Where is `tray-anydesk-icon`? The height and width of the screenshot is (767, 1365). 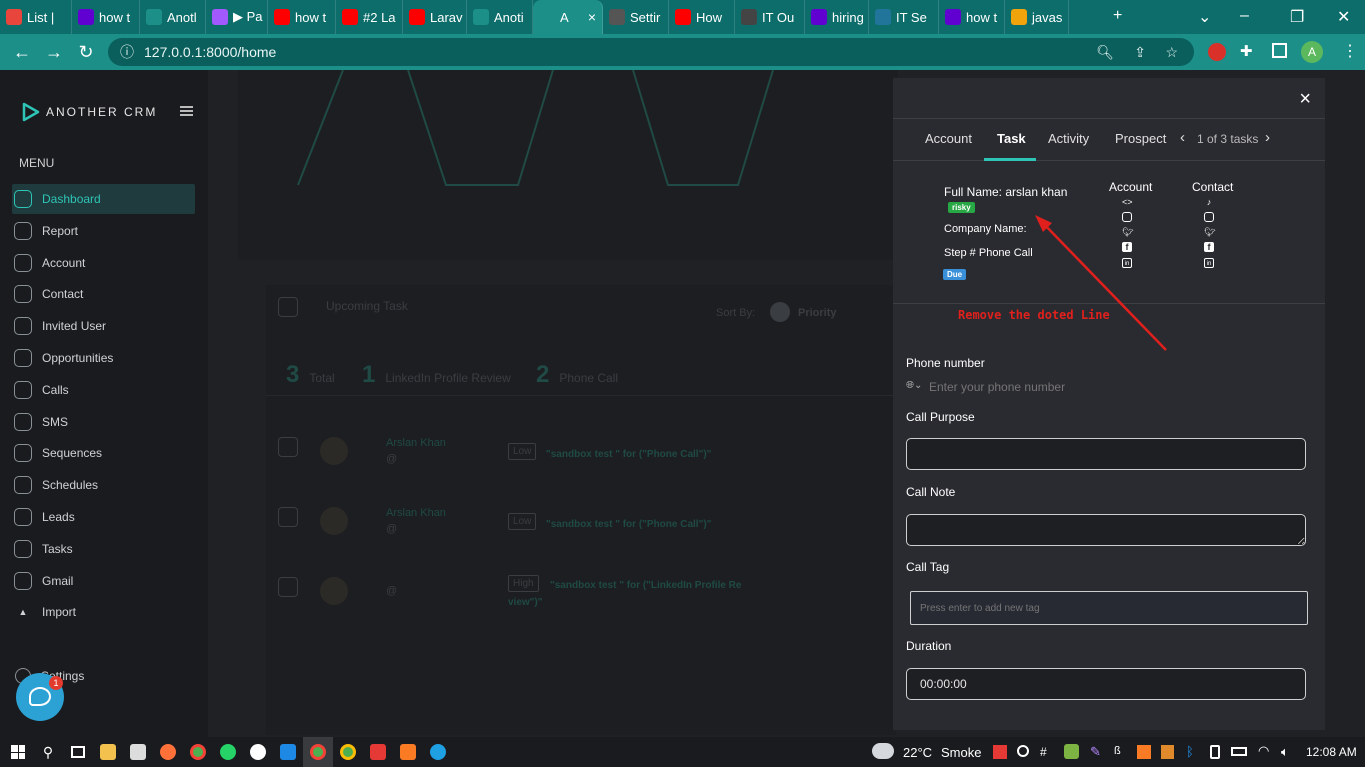 tray-anydesk-icon is located at coordinates (1000, 752).